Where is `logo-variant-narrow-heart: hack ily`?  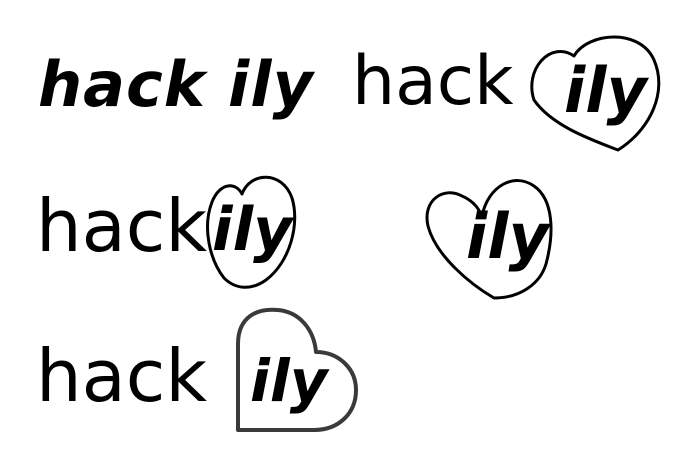
logo-variant-narrow-heart: hack ily is located at coordinates (171, 230).